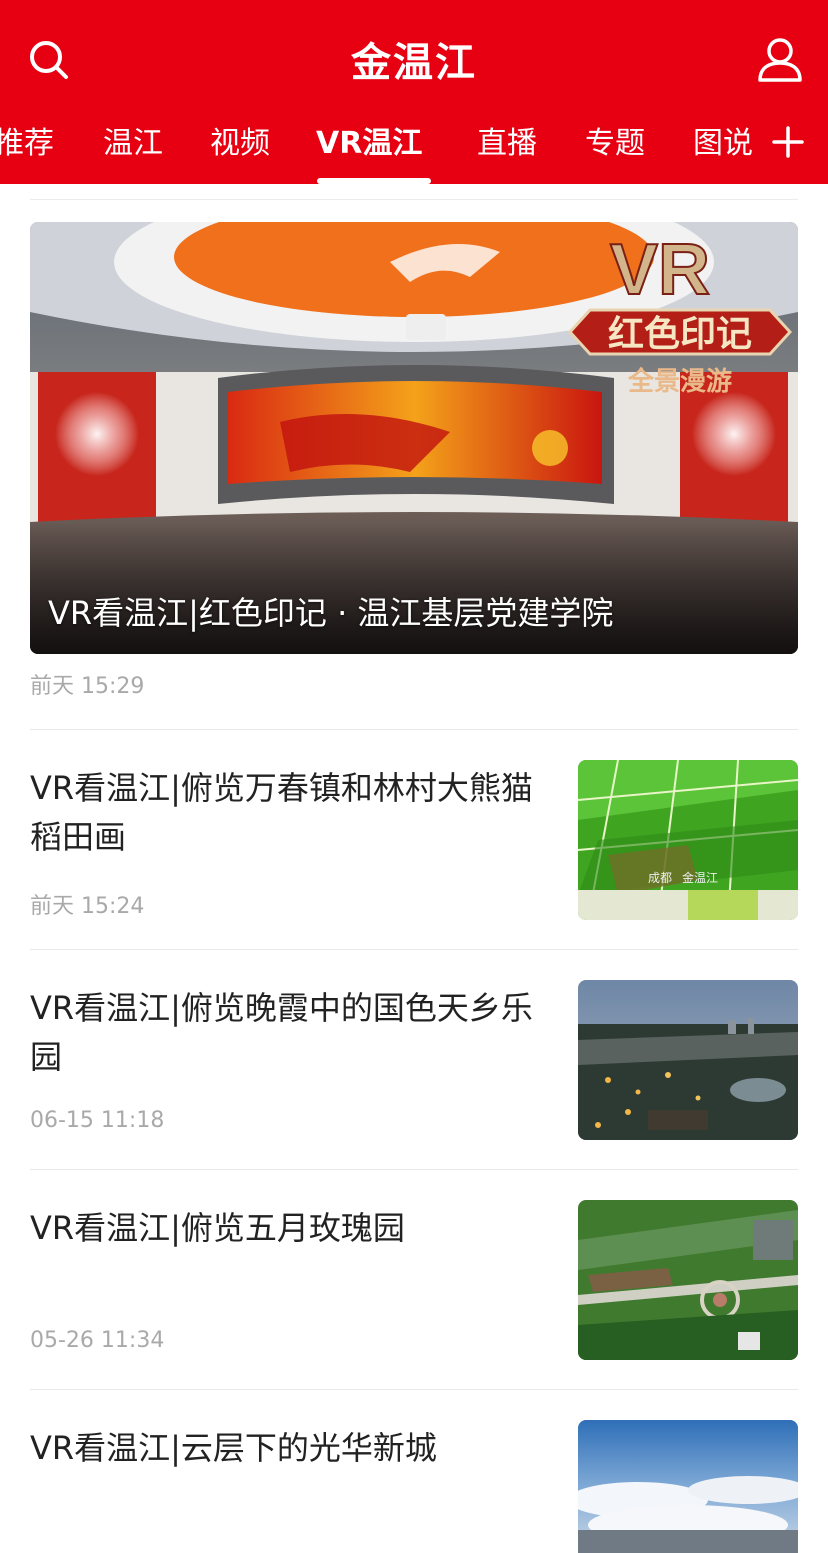  I want to click on active-tab-indicator, so click(374, 181).